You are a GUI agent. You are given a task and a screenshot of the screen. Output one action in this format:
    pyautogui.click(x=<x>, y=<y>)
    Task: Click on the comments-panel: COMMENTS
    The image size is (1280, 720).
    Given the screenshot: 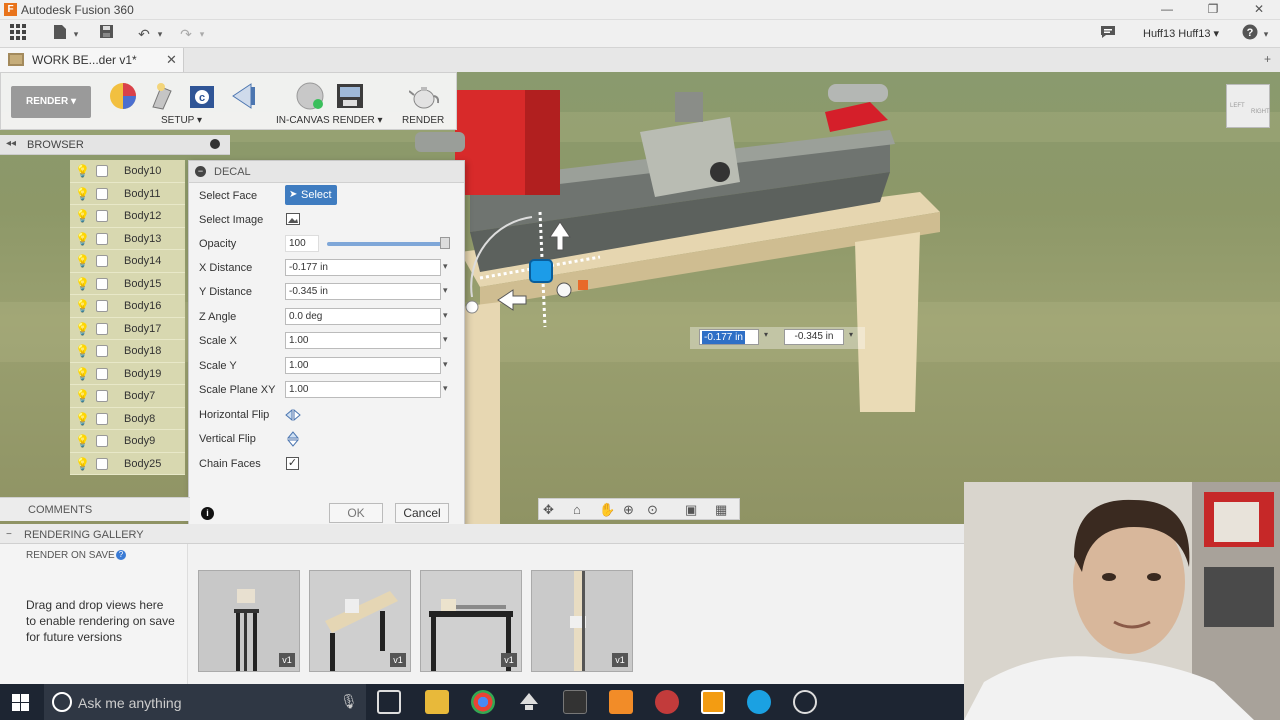 What is the action you would take?
    pyautogui.click(x=95, y=509)
    